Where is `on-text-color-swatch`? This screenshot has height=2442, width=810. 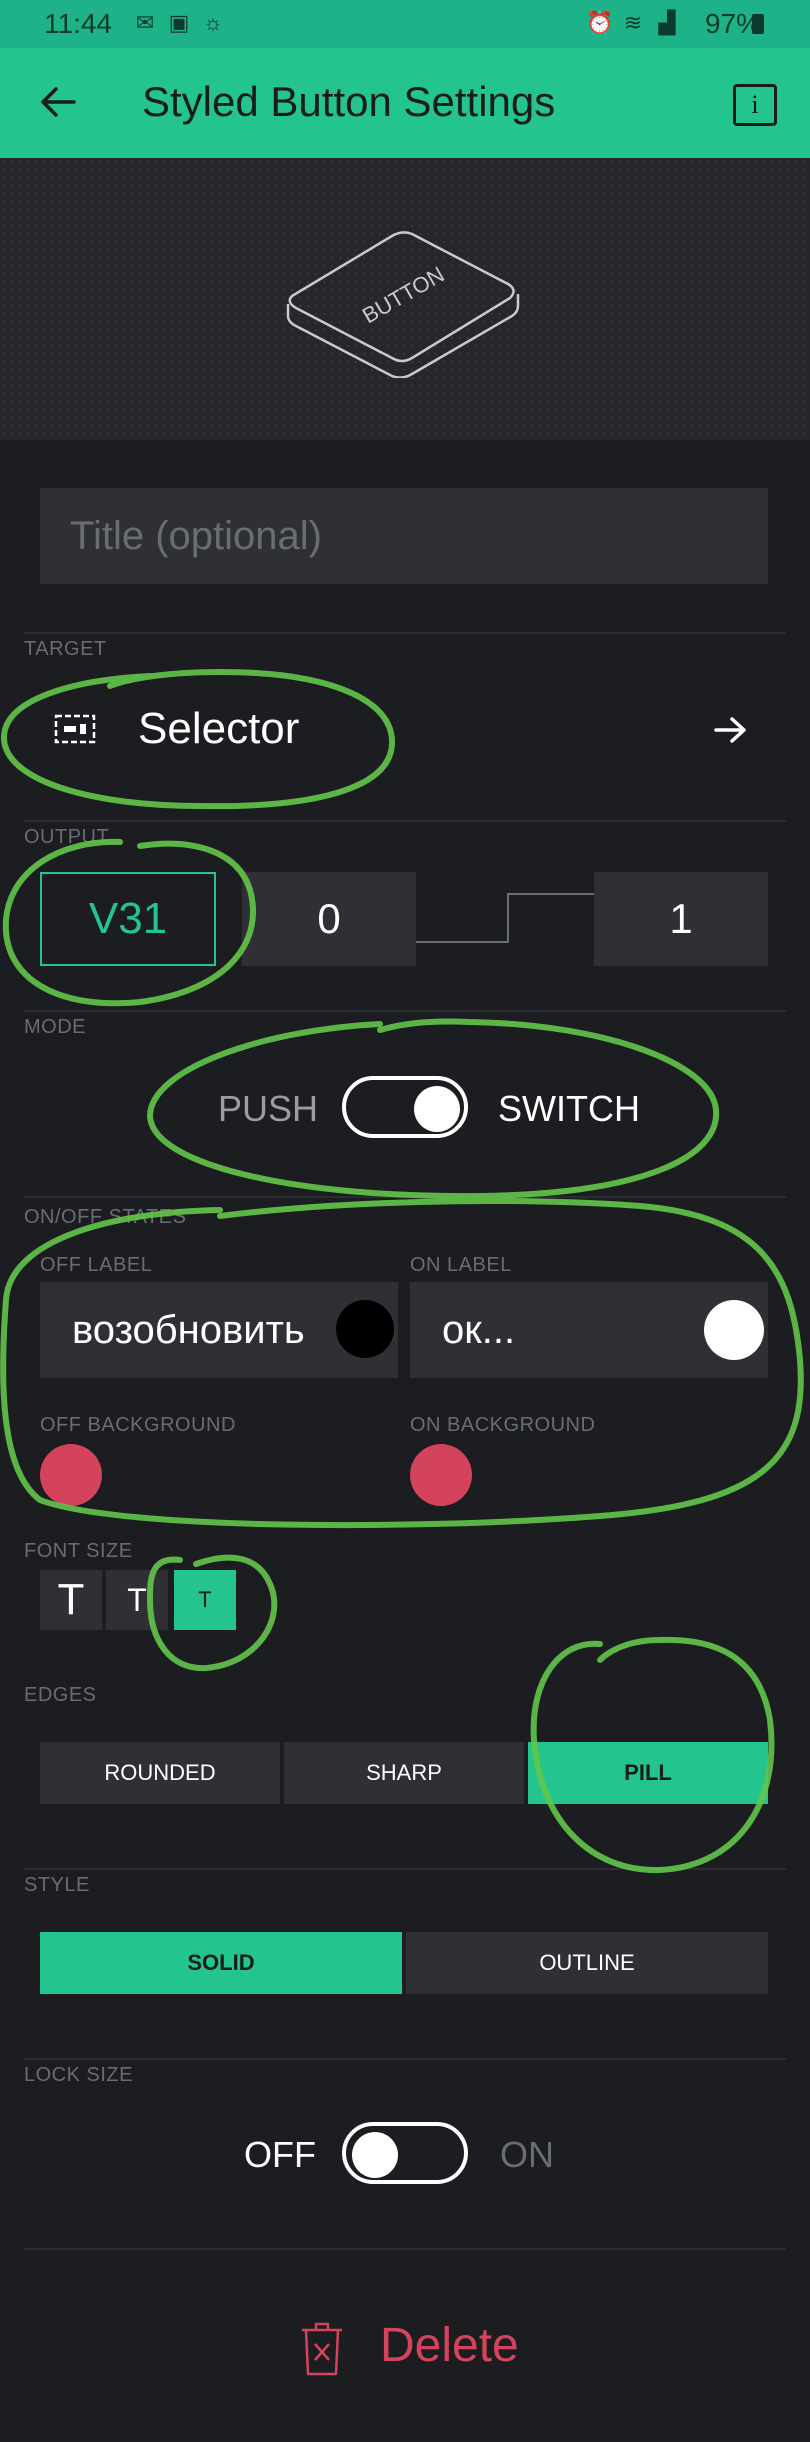
on-text-color-swatch is located at coordinates (734, 1330).